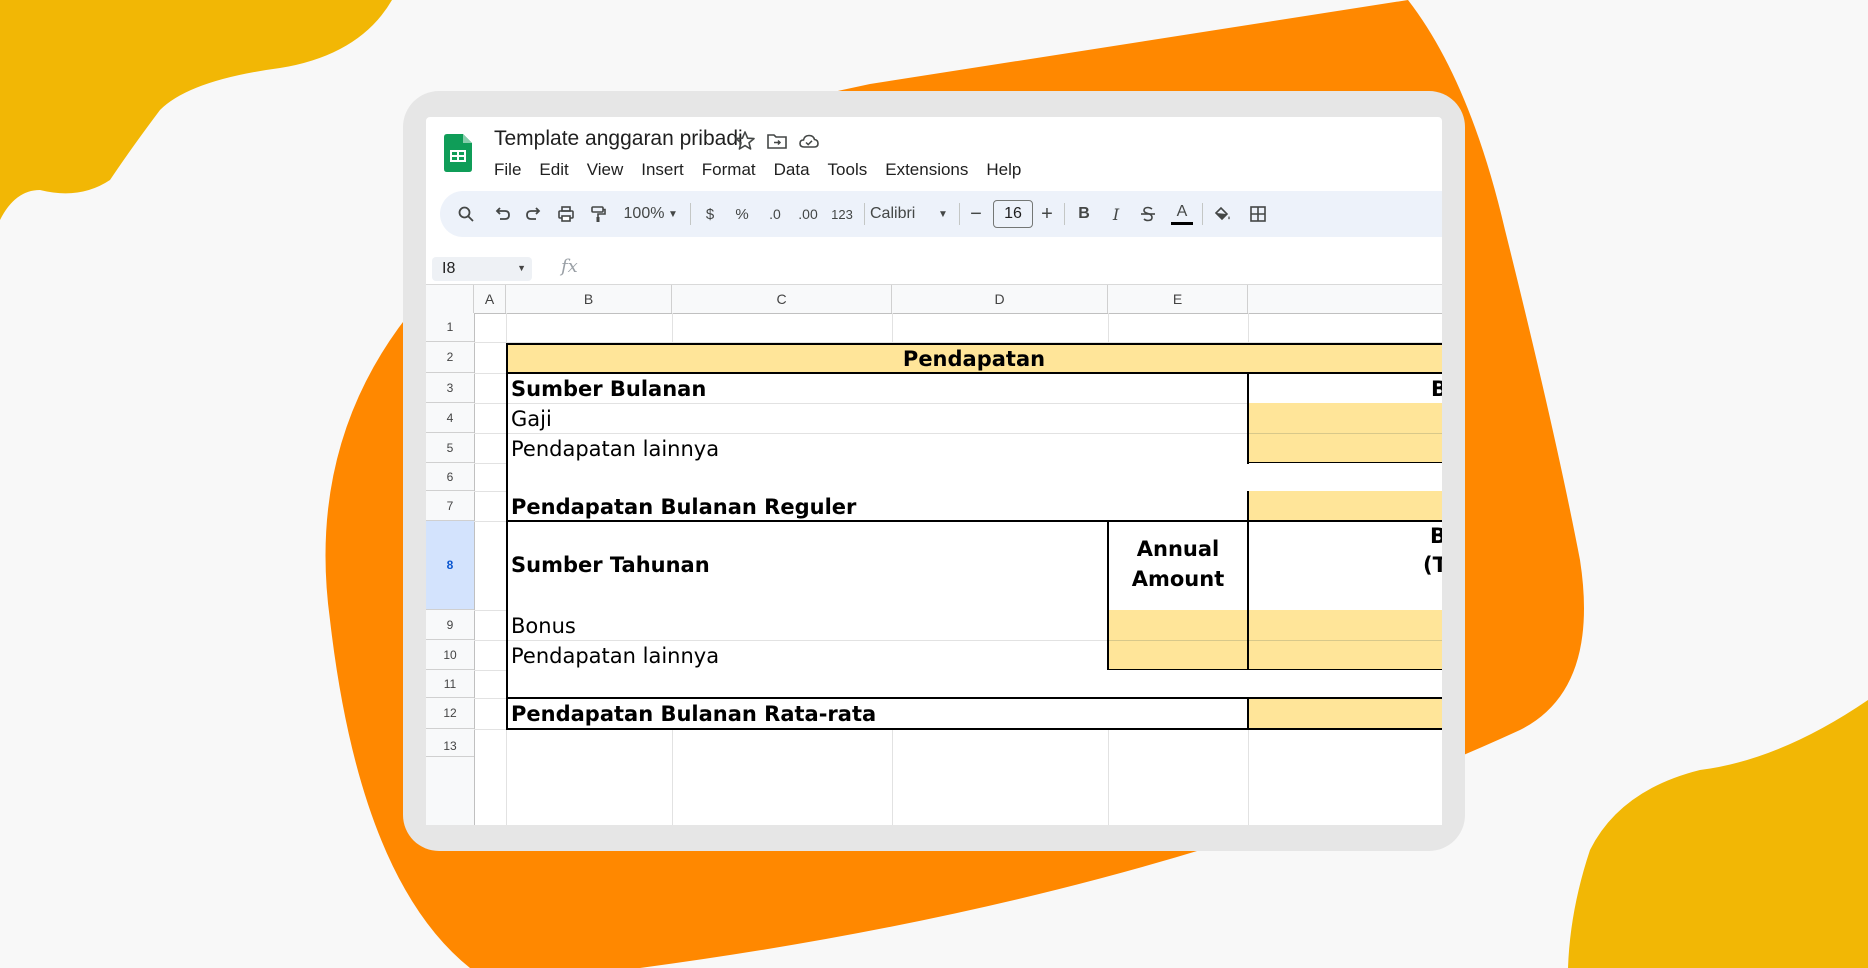 The height and width of the screenshot is (968, 1868). I want to click on borders-icon, so click(1258, 214).